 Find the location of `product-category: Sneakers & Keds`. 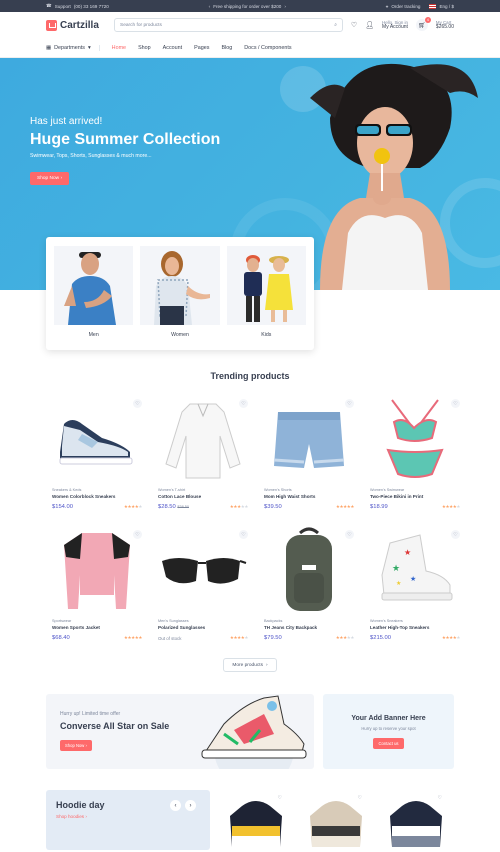

product-category: Sneakers & Keds is located at coordinates (97, 490).